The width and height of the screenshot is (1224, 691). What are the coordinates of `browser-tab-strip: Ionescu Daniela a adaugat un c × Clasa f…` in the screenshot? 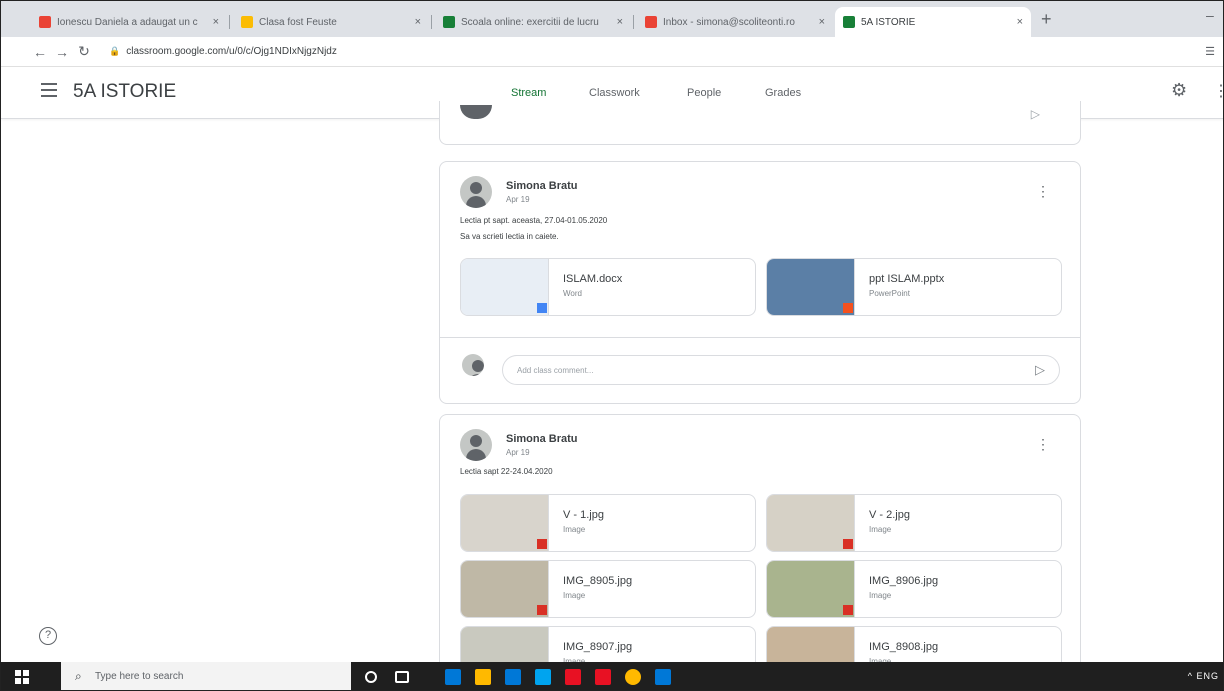 It's located at (612, 19).